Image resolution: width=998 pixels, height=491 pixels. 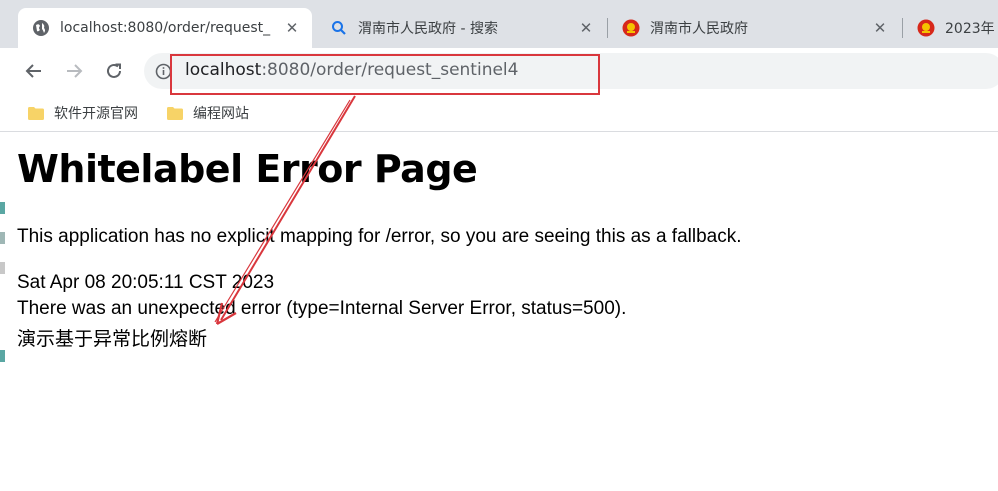 I want to click on error-detail: 演示基于异常比例熔断, so click(x=112, y=339).